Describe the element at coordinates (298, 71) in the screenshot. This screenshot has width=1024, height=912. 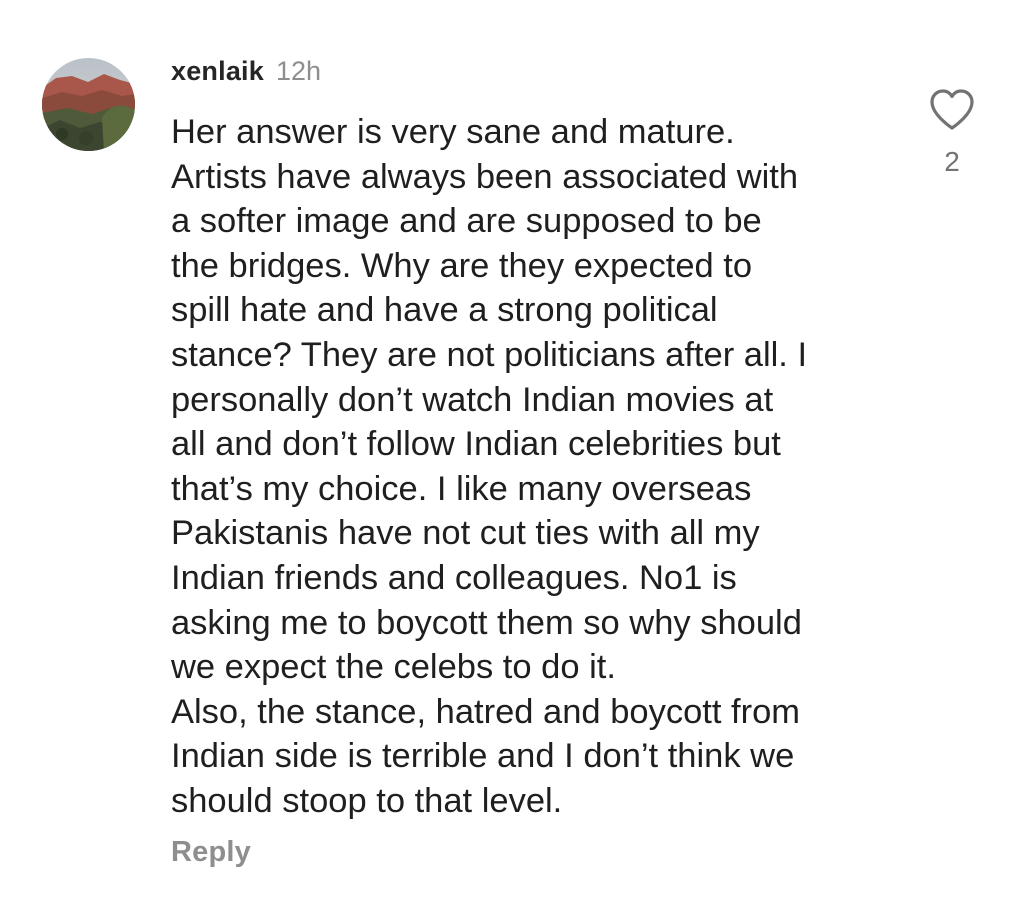
I see `timestamp: 12h` at that location.